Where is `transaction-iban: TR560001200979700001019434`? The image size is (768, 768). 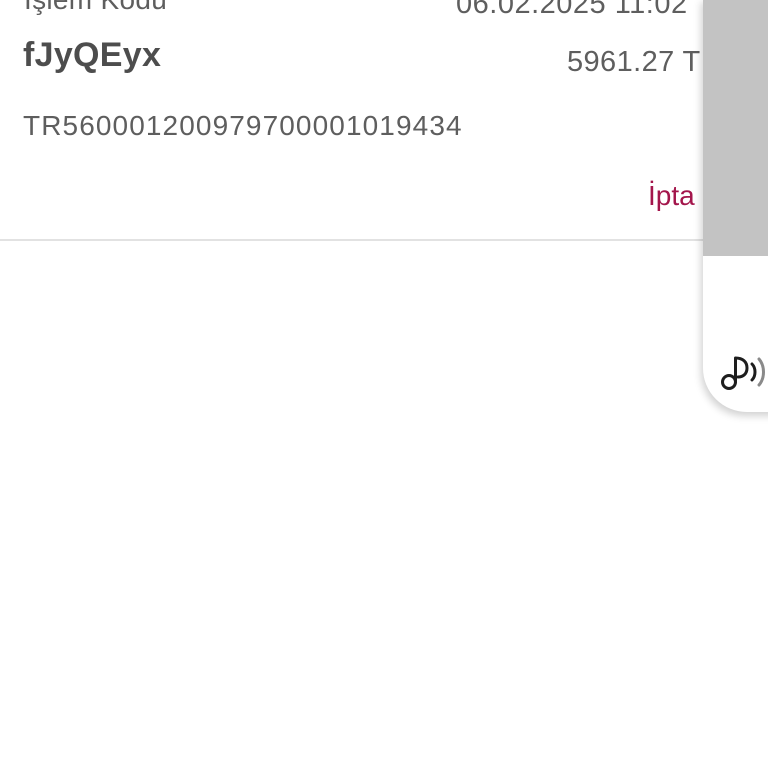 transaction-iban: TR560001200979700001019434 is located at coordinates (243, 125).